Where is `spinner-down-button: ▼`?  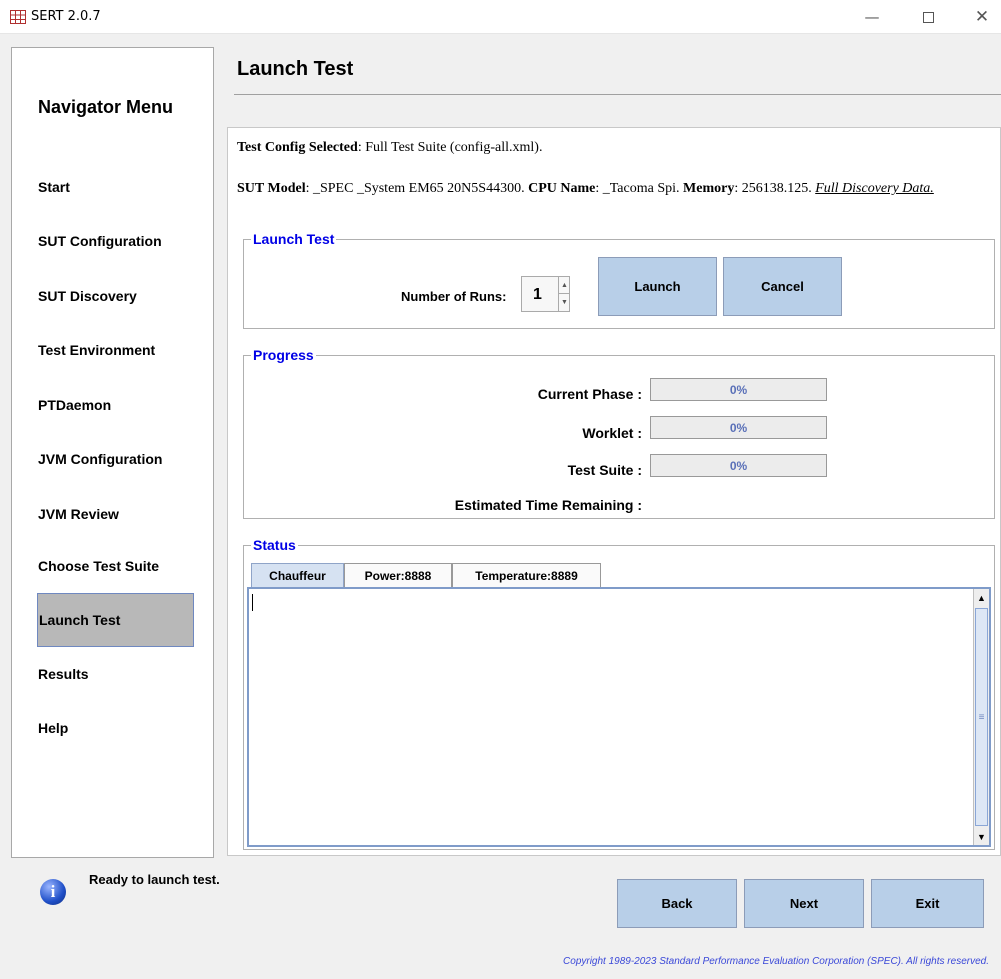
spinner-down-button: ▼ is located at coordinates (564, 302).